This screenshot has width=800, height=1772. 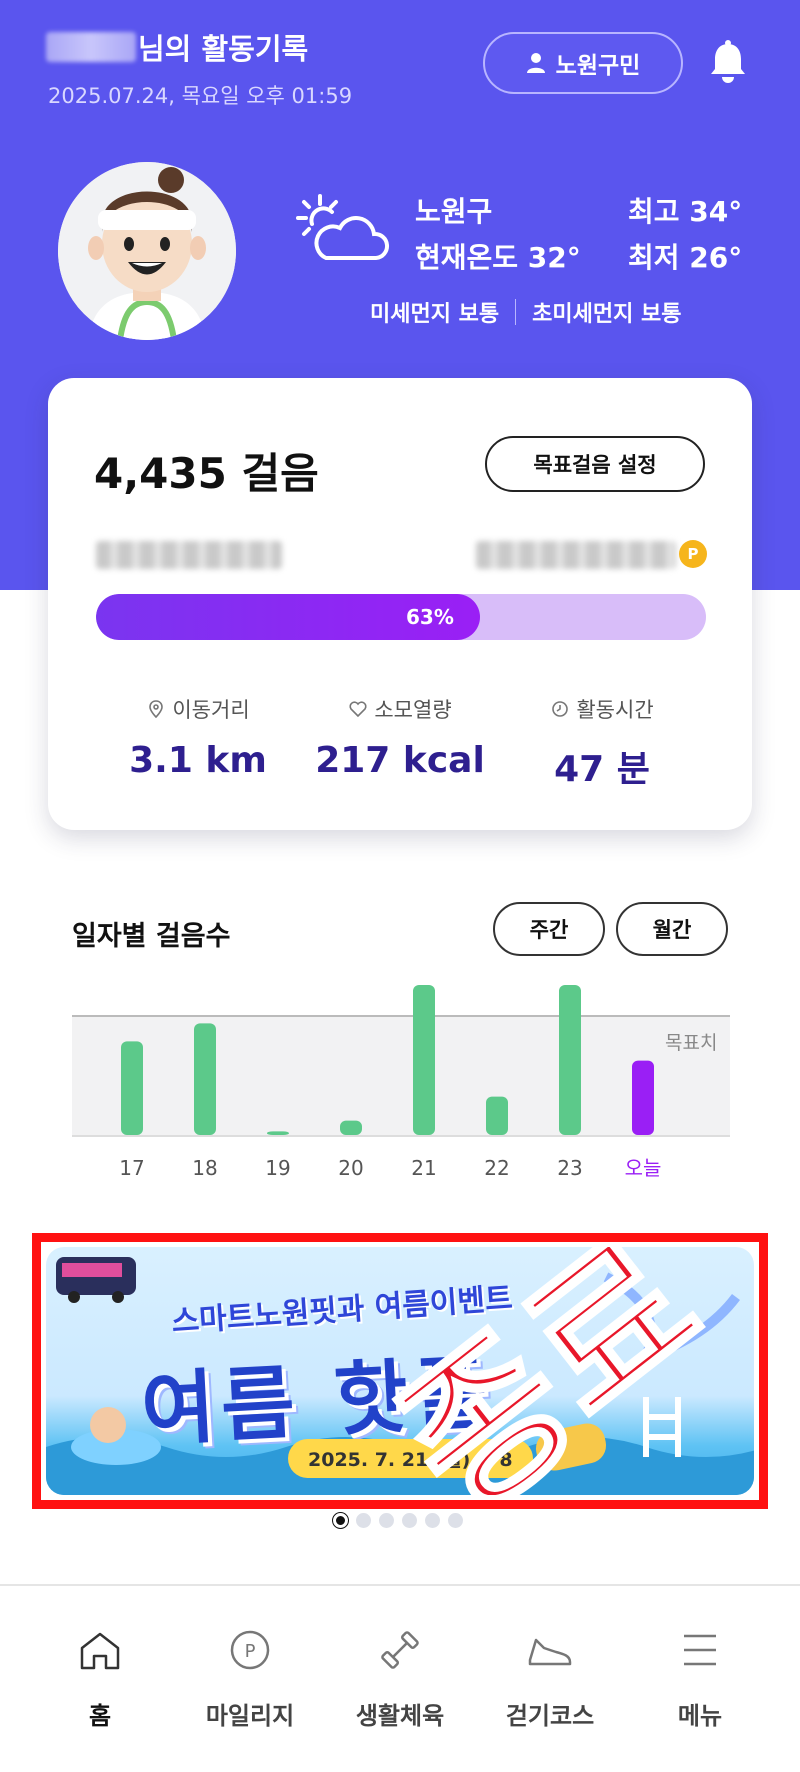 I want to click on blurred-point-info, so click(x=576, y=555).